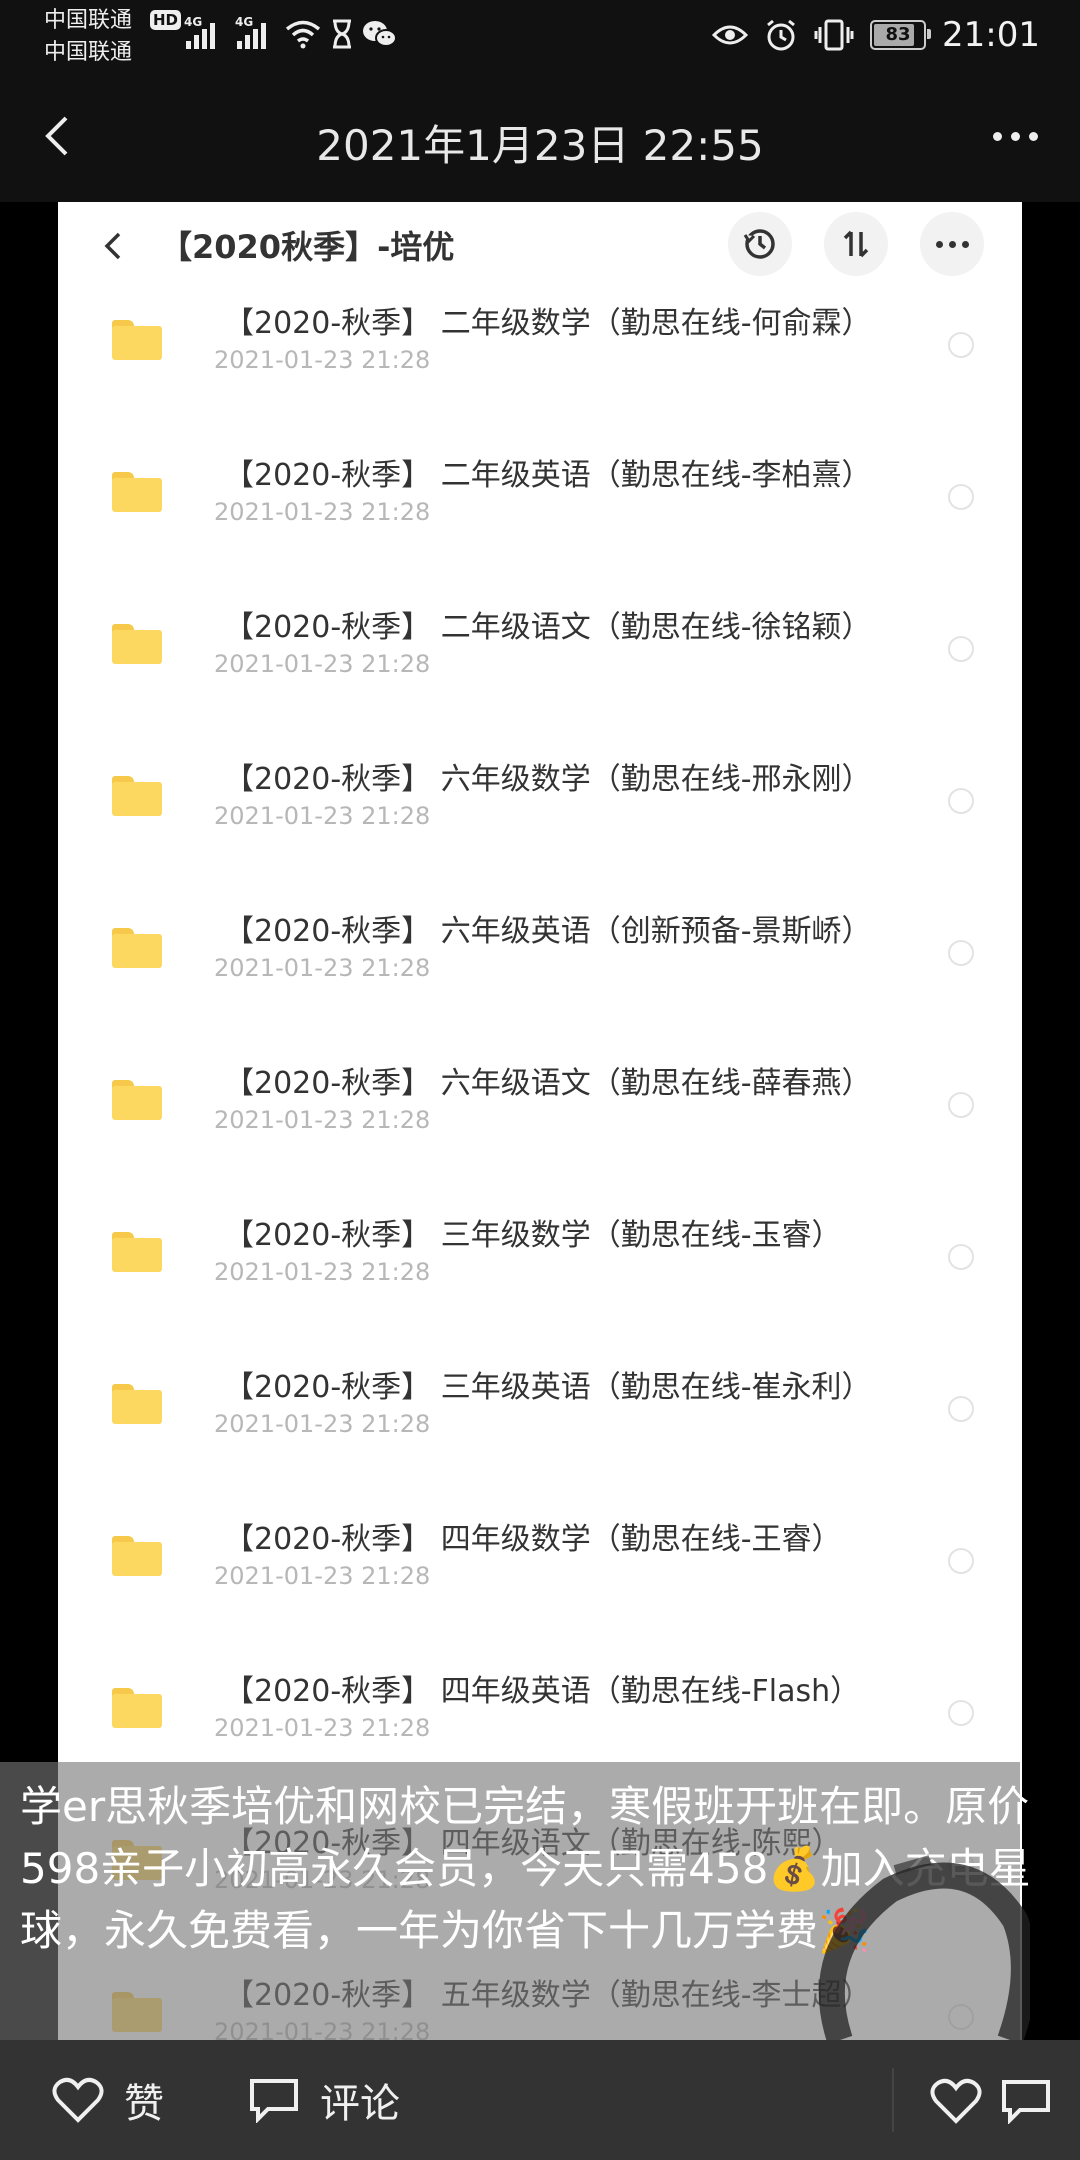 Image resolution: width=1080 pixels, height=2160 pixels. I want to click on vibrate-icon, so click(834, 35).